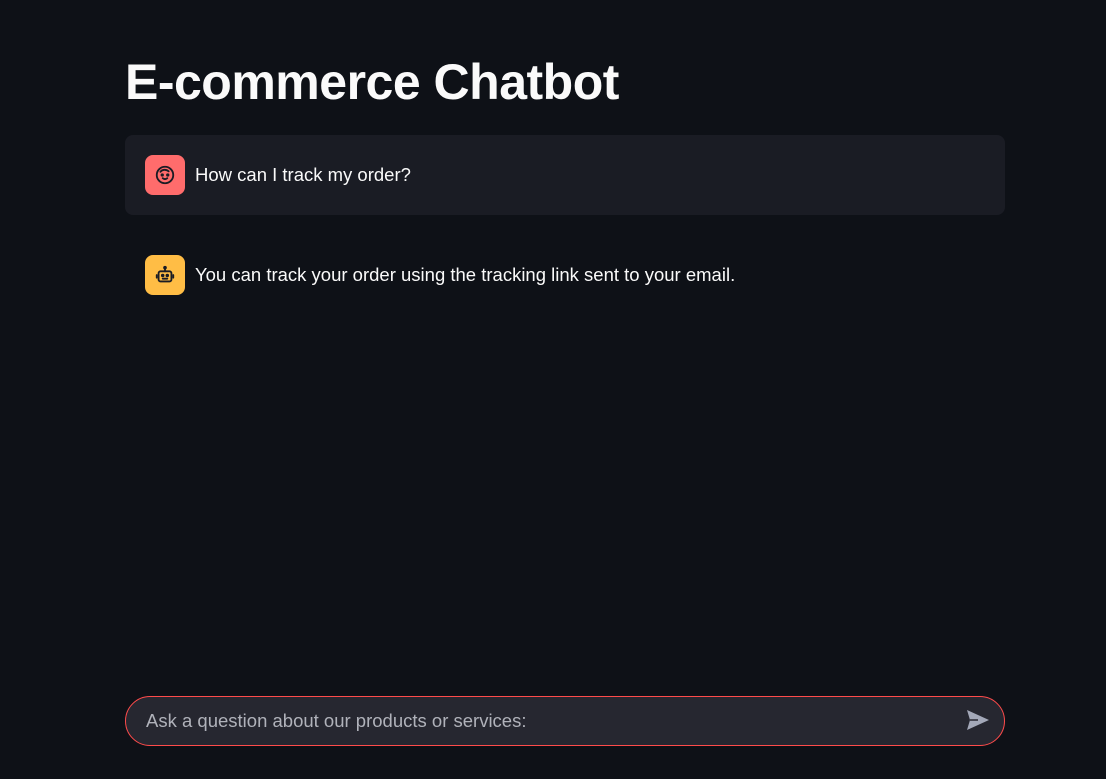 Image resolution: width=1106 pixels, height=779 pixels. Describe the element at coordinates (546, 721) in the screenshot. I see `chat-input` at that location.